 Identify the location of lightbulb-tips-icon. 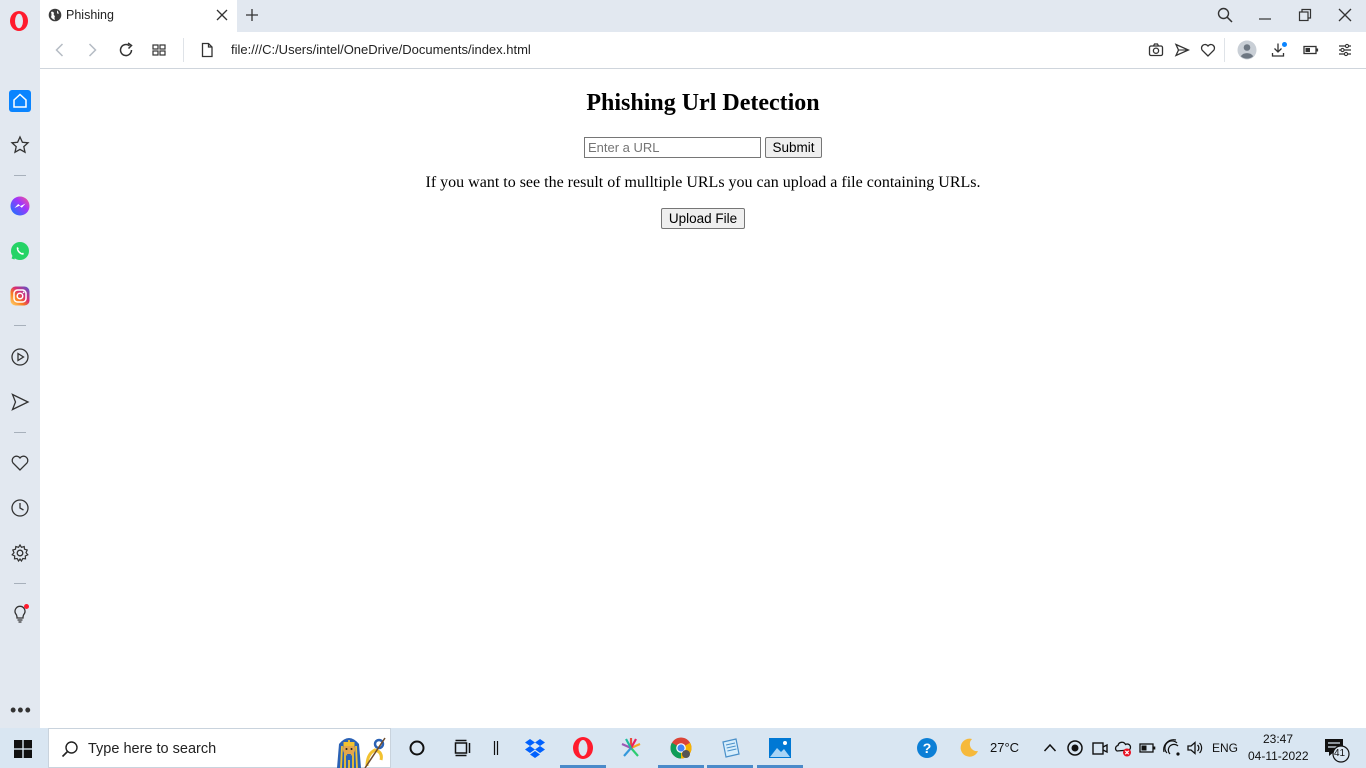
(20, 614).